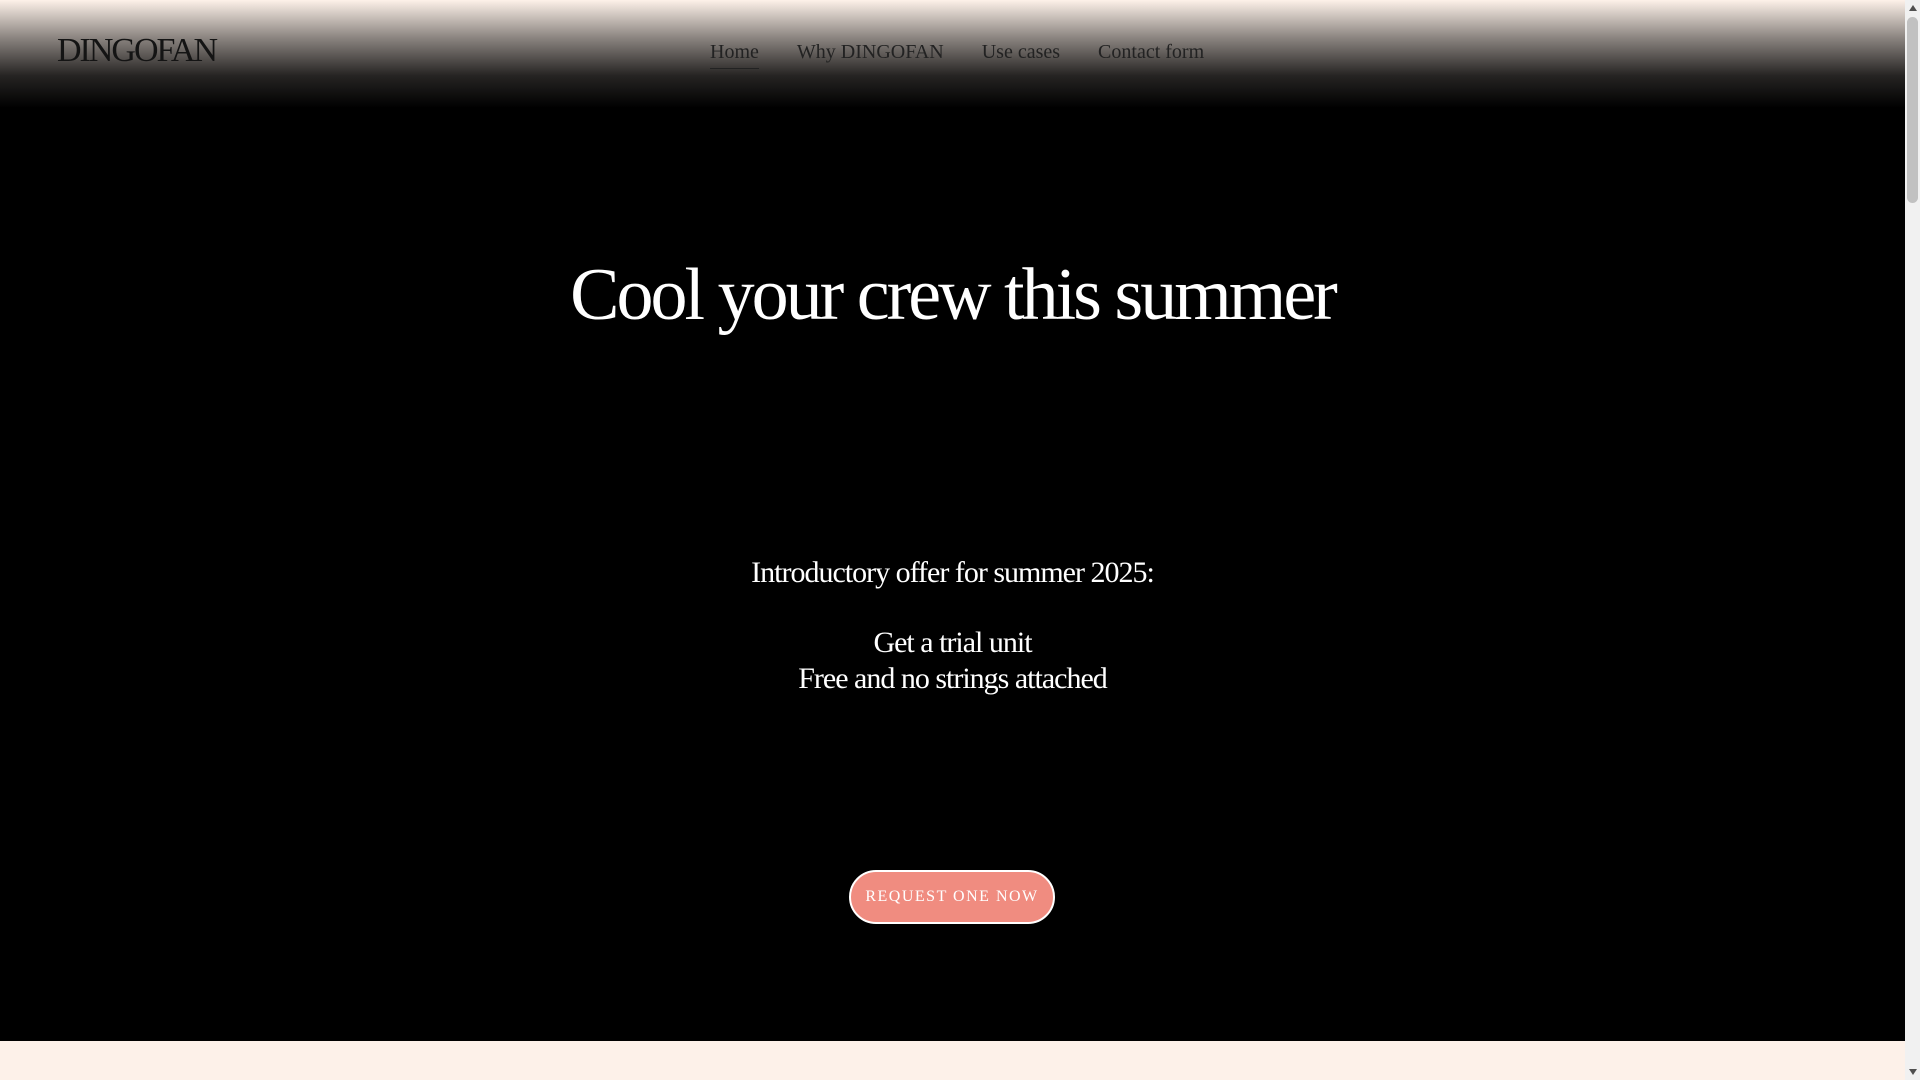 The image size is (1920, 1080). What do you see at coordinates (1151, 53) in the screenshot?
I see `nav-contact-form: Contact form` at bounding box center [1151, 53].